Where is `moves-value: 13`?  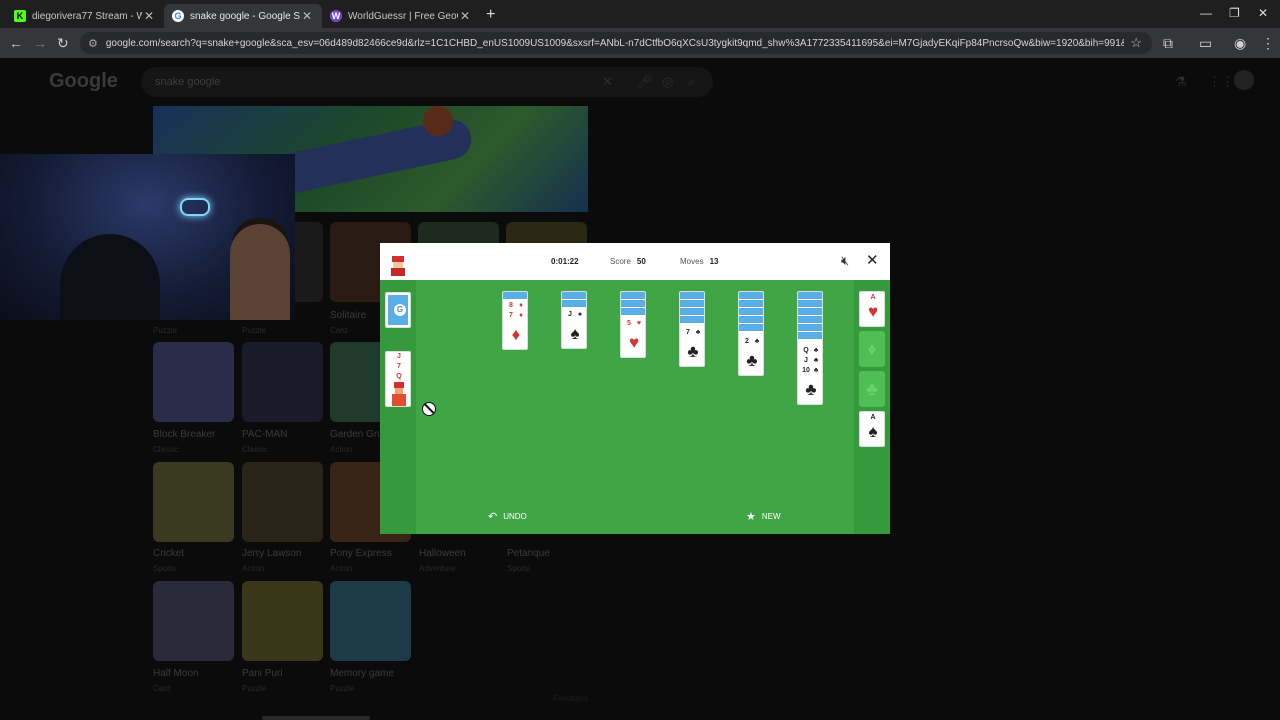 moves-value: 13 is located at coordinates (714, 261).